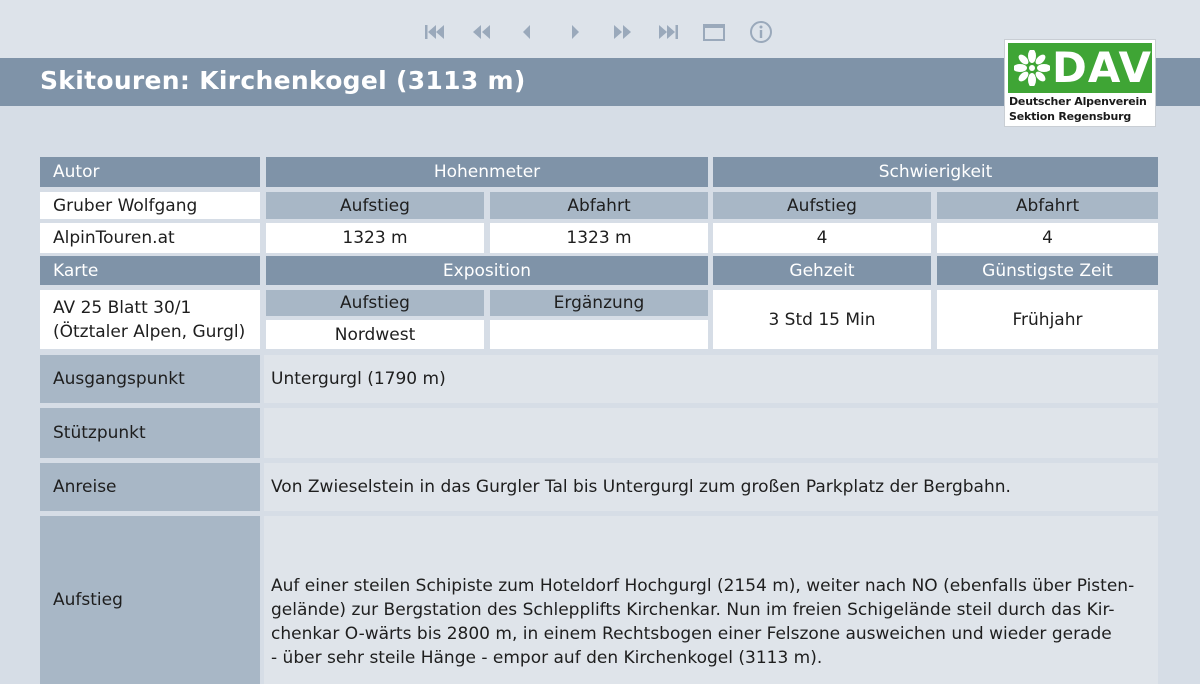 The height and width of the screenshot is (684, 1200). I want to click on schwierigkeit-abfahrt-value: 4, so click(1047, 238).